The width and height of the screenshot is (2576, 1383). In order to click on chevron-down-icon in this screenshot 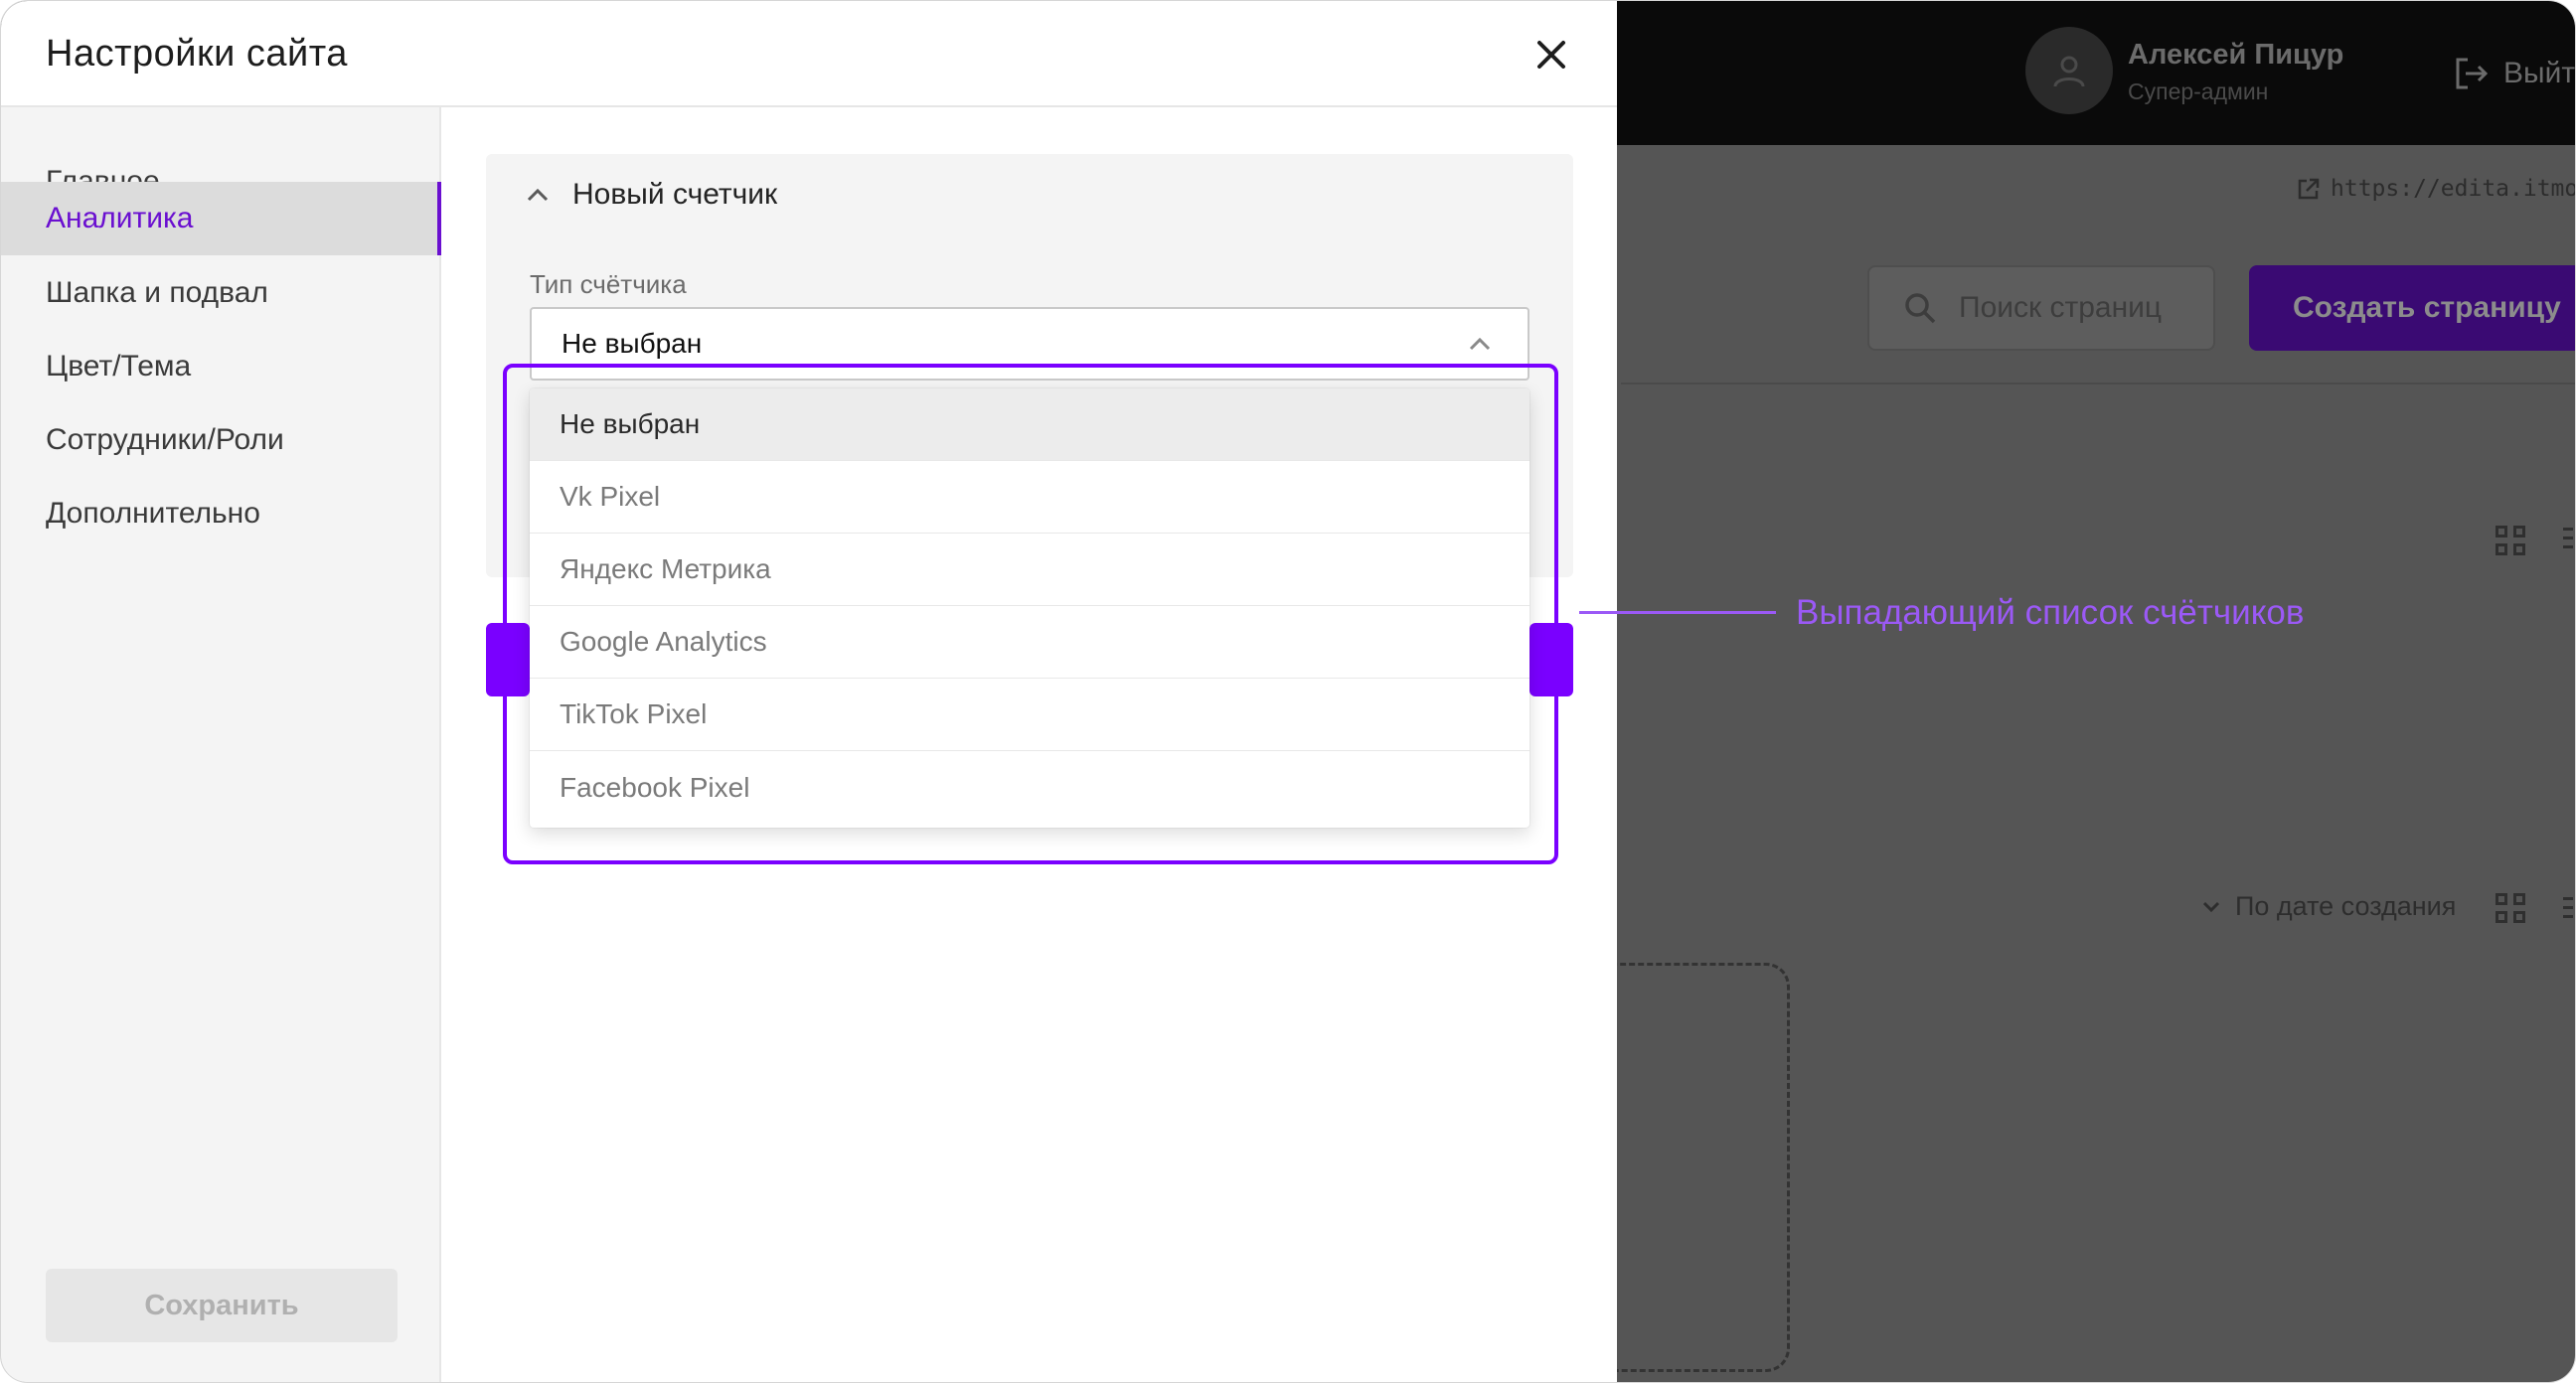, I will do `click(2211, 906)`.